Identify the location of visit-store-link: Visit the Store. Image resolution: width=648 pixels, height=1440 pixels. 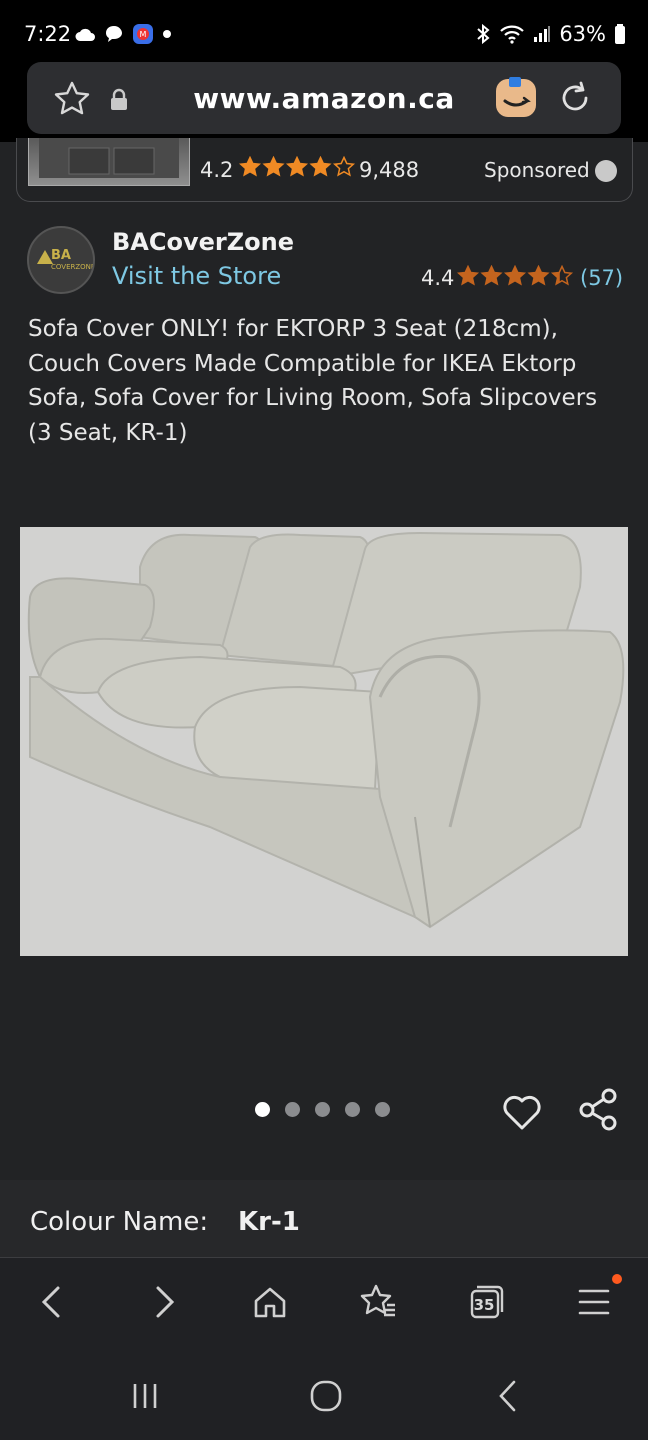
(196, 276).